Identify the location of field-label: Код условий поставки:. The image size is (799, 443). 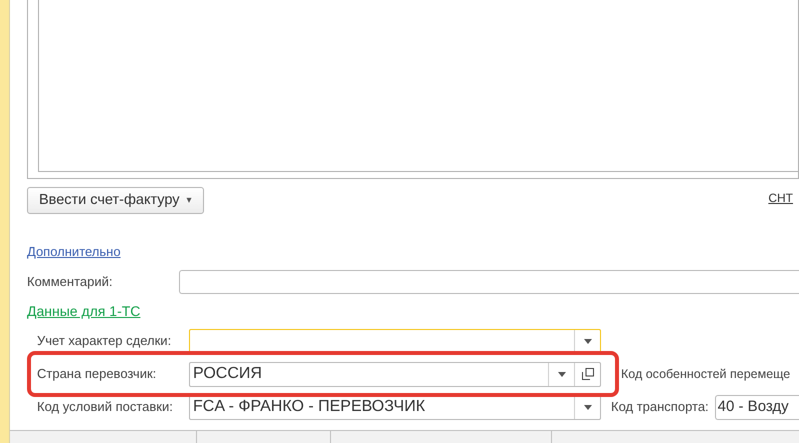
(105, 407).